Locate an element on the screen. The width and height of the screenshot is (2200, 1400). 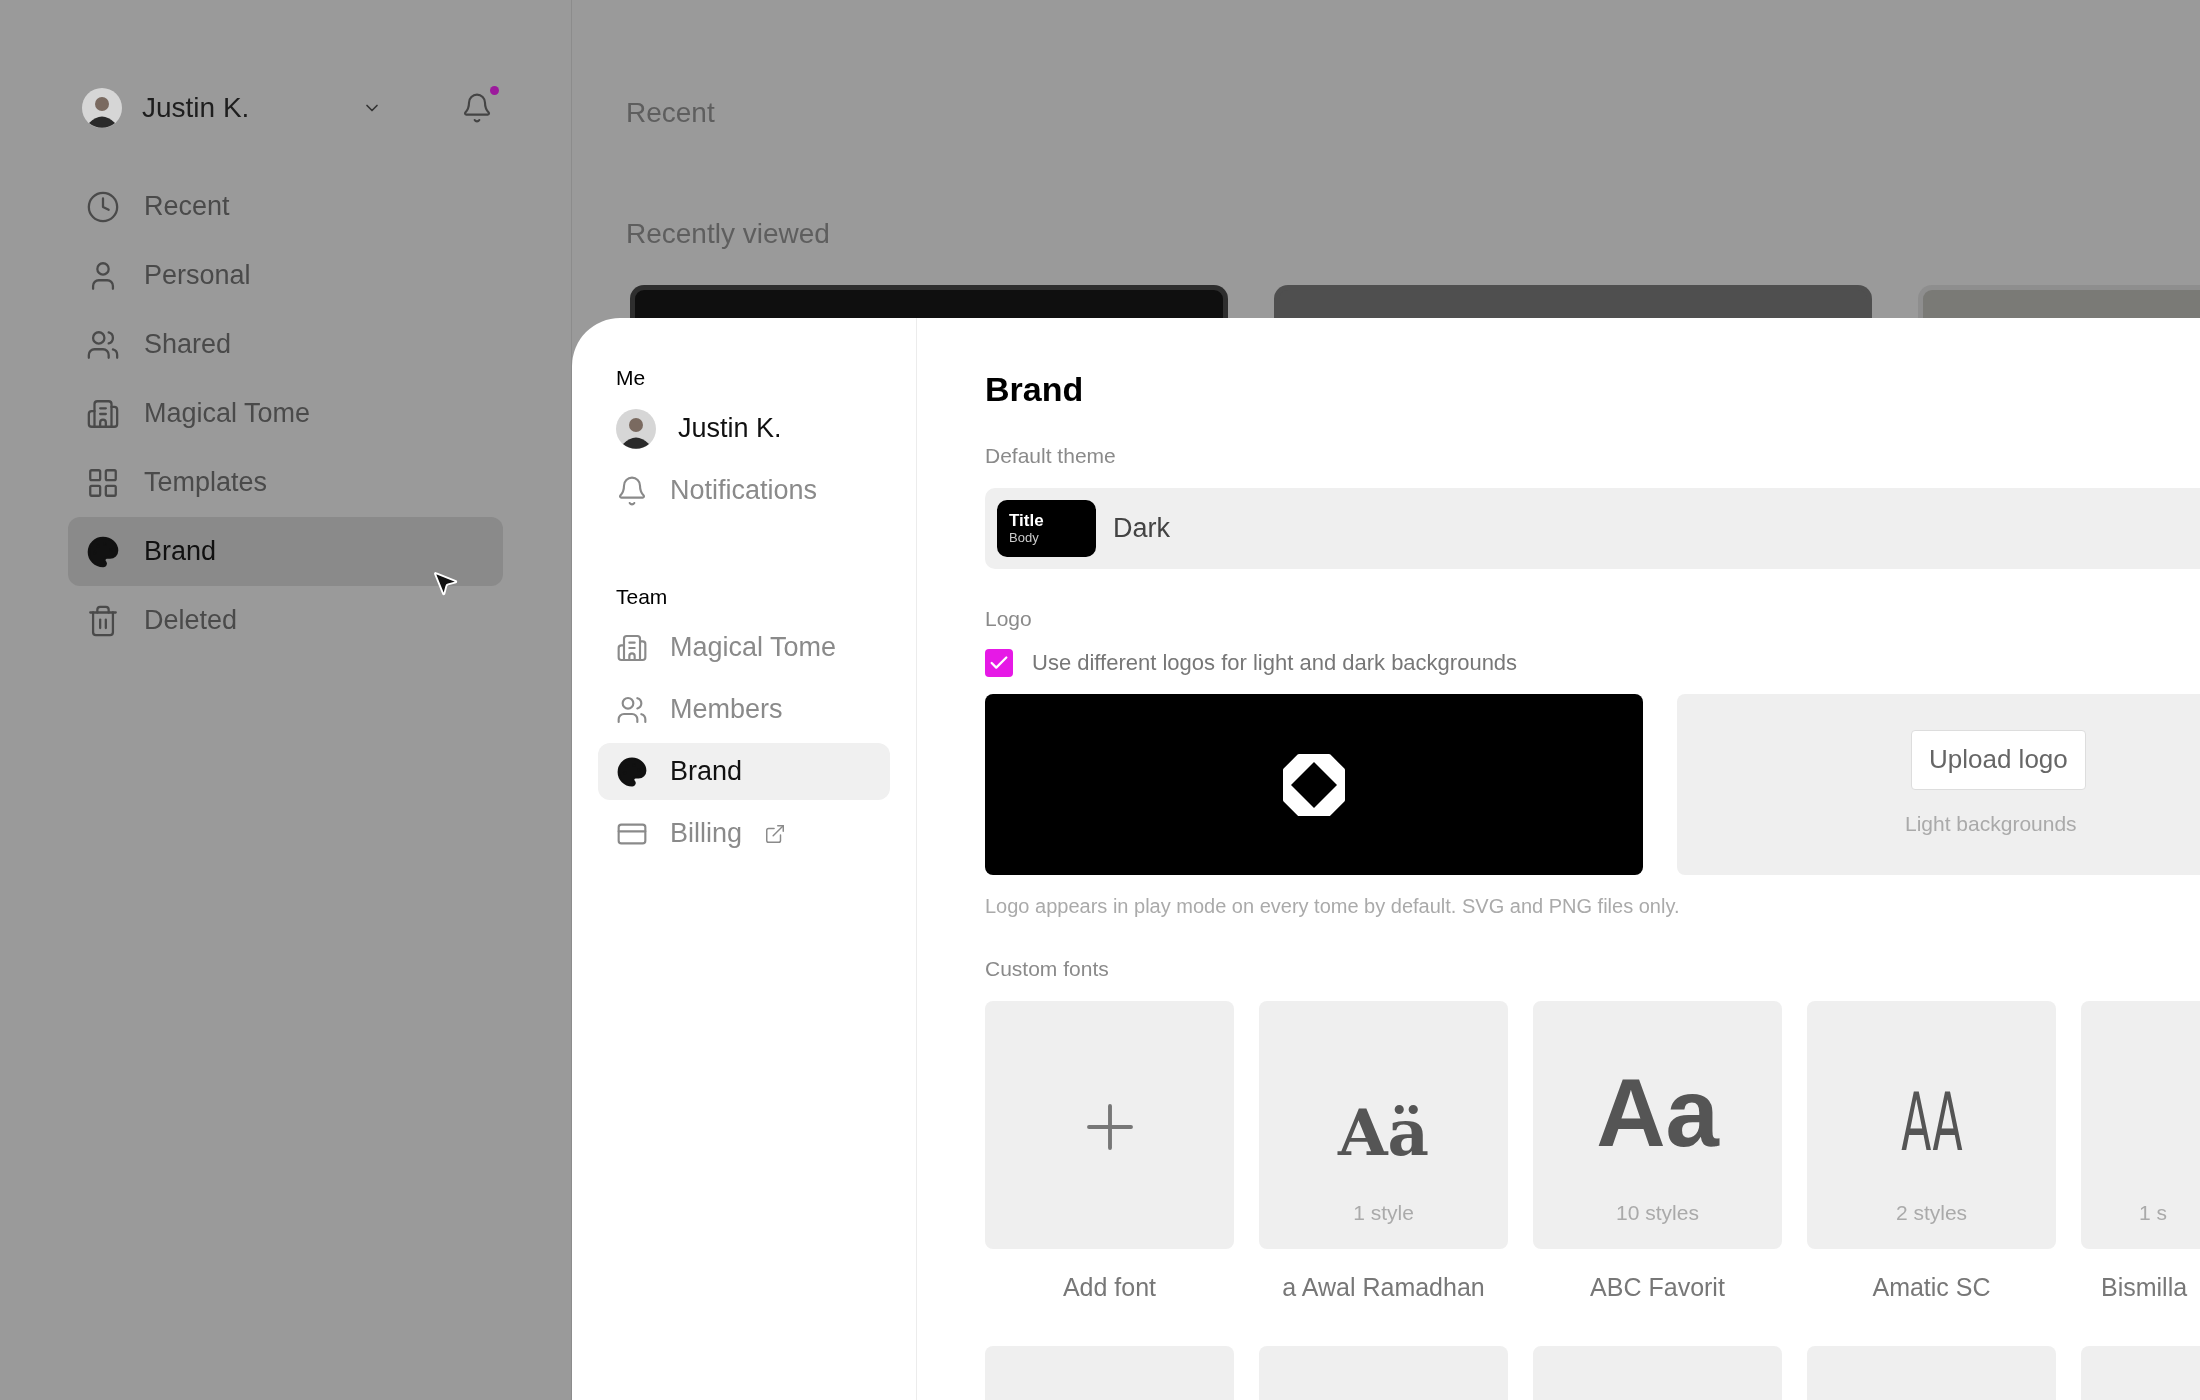
sidebar-item: Recent is located at coordinates (285, 206).